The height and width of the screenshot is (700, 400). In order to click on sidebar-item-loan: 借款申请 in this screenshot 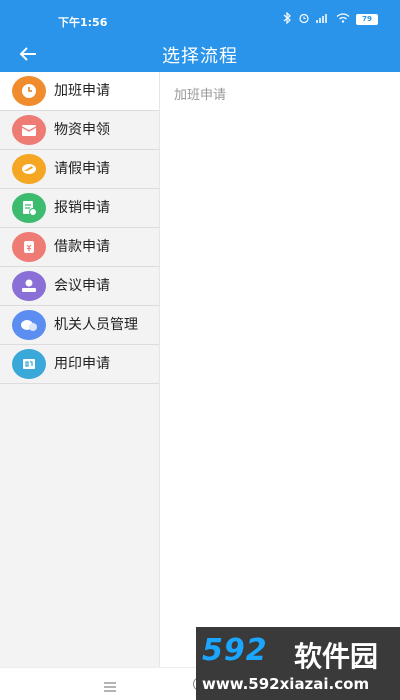, I will do `click(79, 247)`.